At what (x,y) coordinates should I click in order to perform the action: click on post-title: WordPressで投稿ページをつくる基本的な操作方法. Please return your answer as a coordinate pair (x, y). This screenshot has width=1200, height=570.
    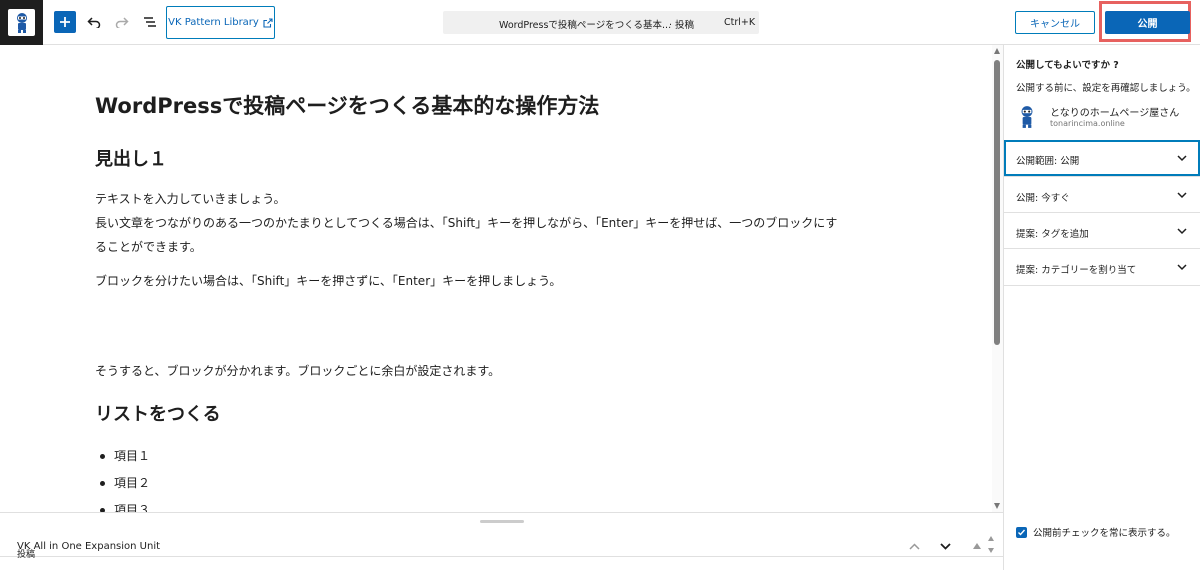
    Looking at the image, I should click on (347, 105).